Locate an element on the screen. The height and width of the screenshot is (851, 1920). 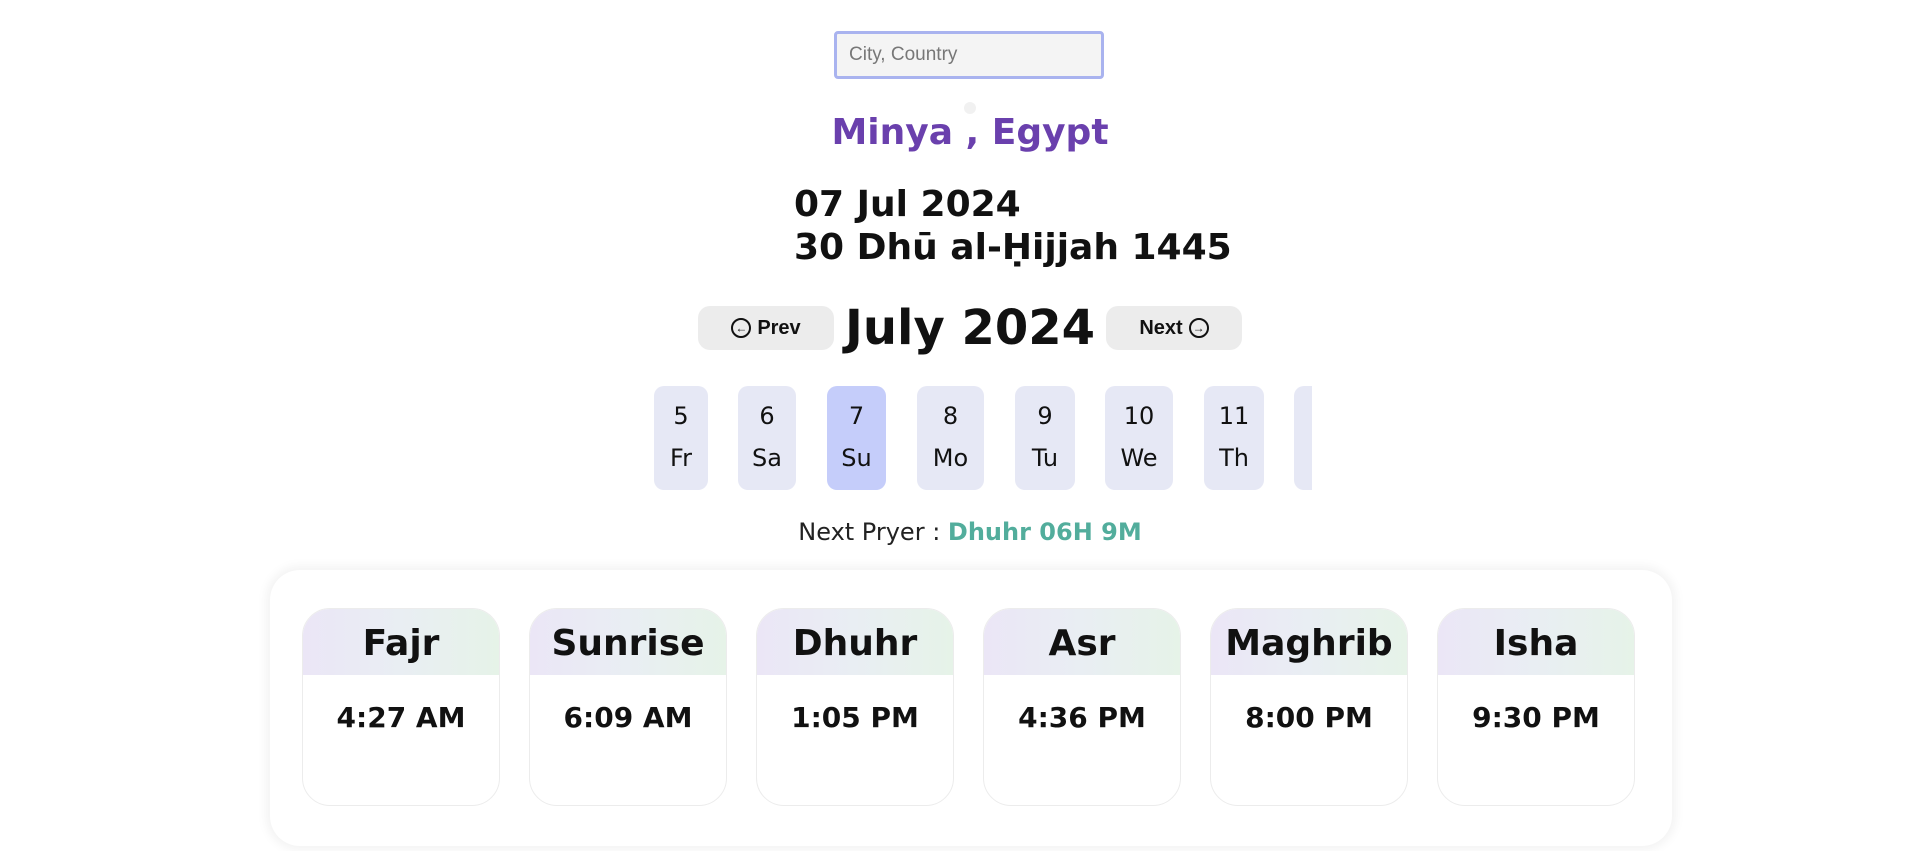
prayer-time: 4:27 AM is located at coordinates (401, 717).